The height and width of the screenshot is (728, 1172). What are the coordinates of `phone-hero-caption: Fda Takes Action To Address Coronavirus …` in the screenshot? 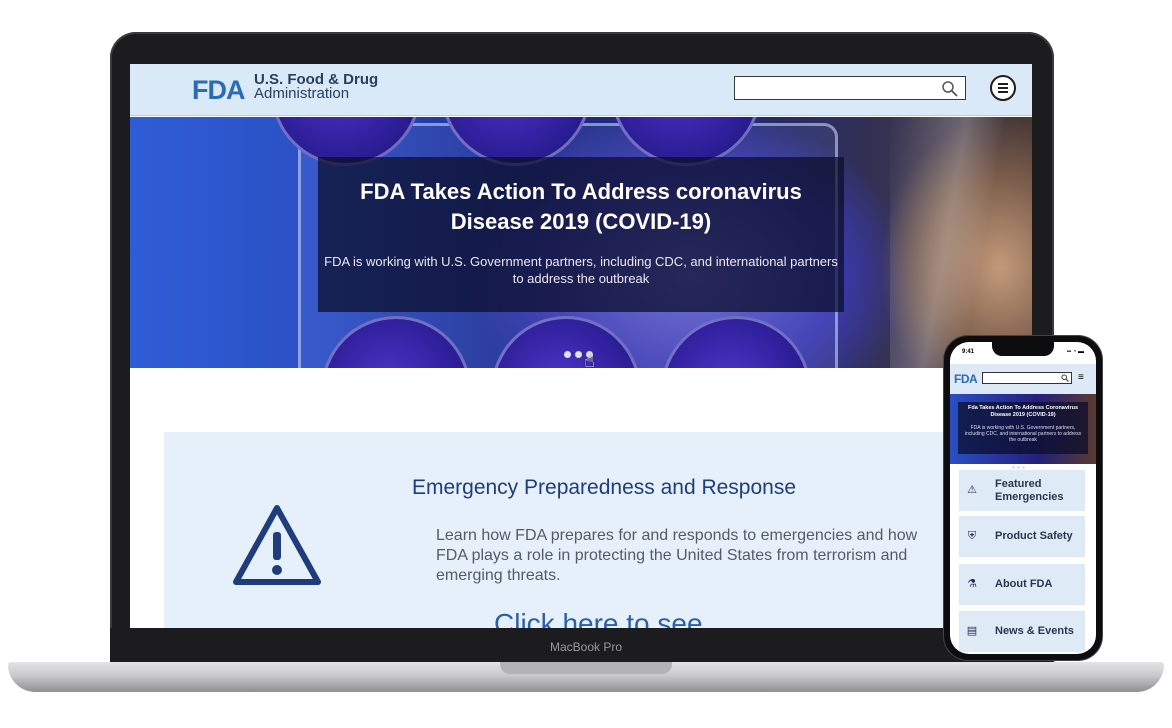 It's located at (1023, 428).